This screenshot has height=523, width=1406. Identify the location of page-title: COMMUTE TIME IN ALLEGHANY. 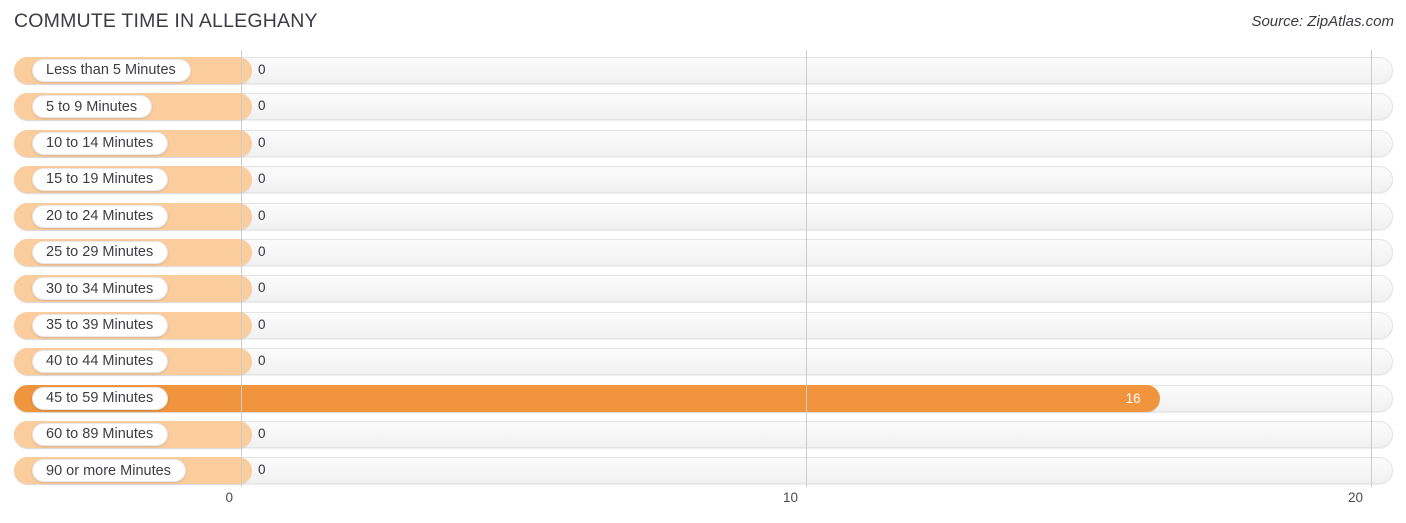
(166, 21).